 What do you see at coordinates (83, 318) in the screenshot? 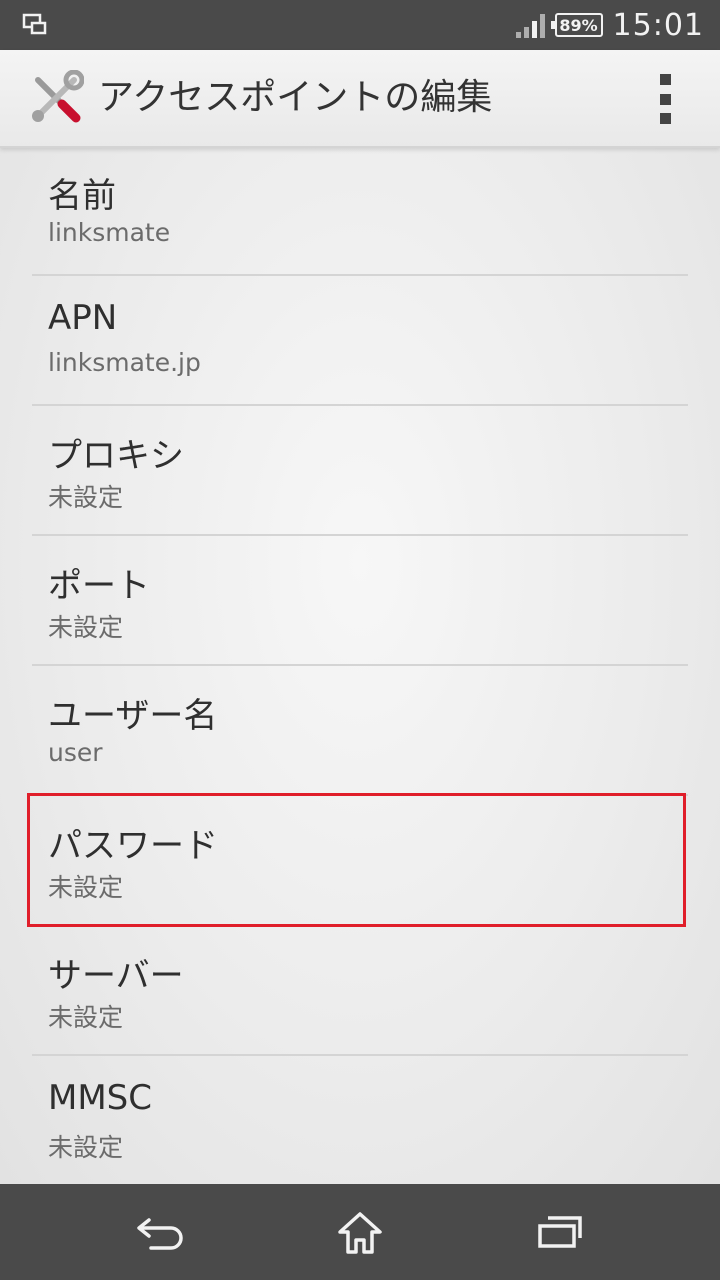
I see `setting-label: APN` at bounding box center [83, 318].